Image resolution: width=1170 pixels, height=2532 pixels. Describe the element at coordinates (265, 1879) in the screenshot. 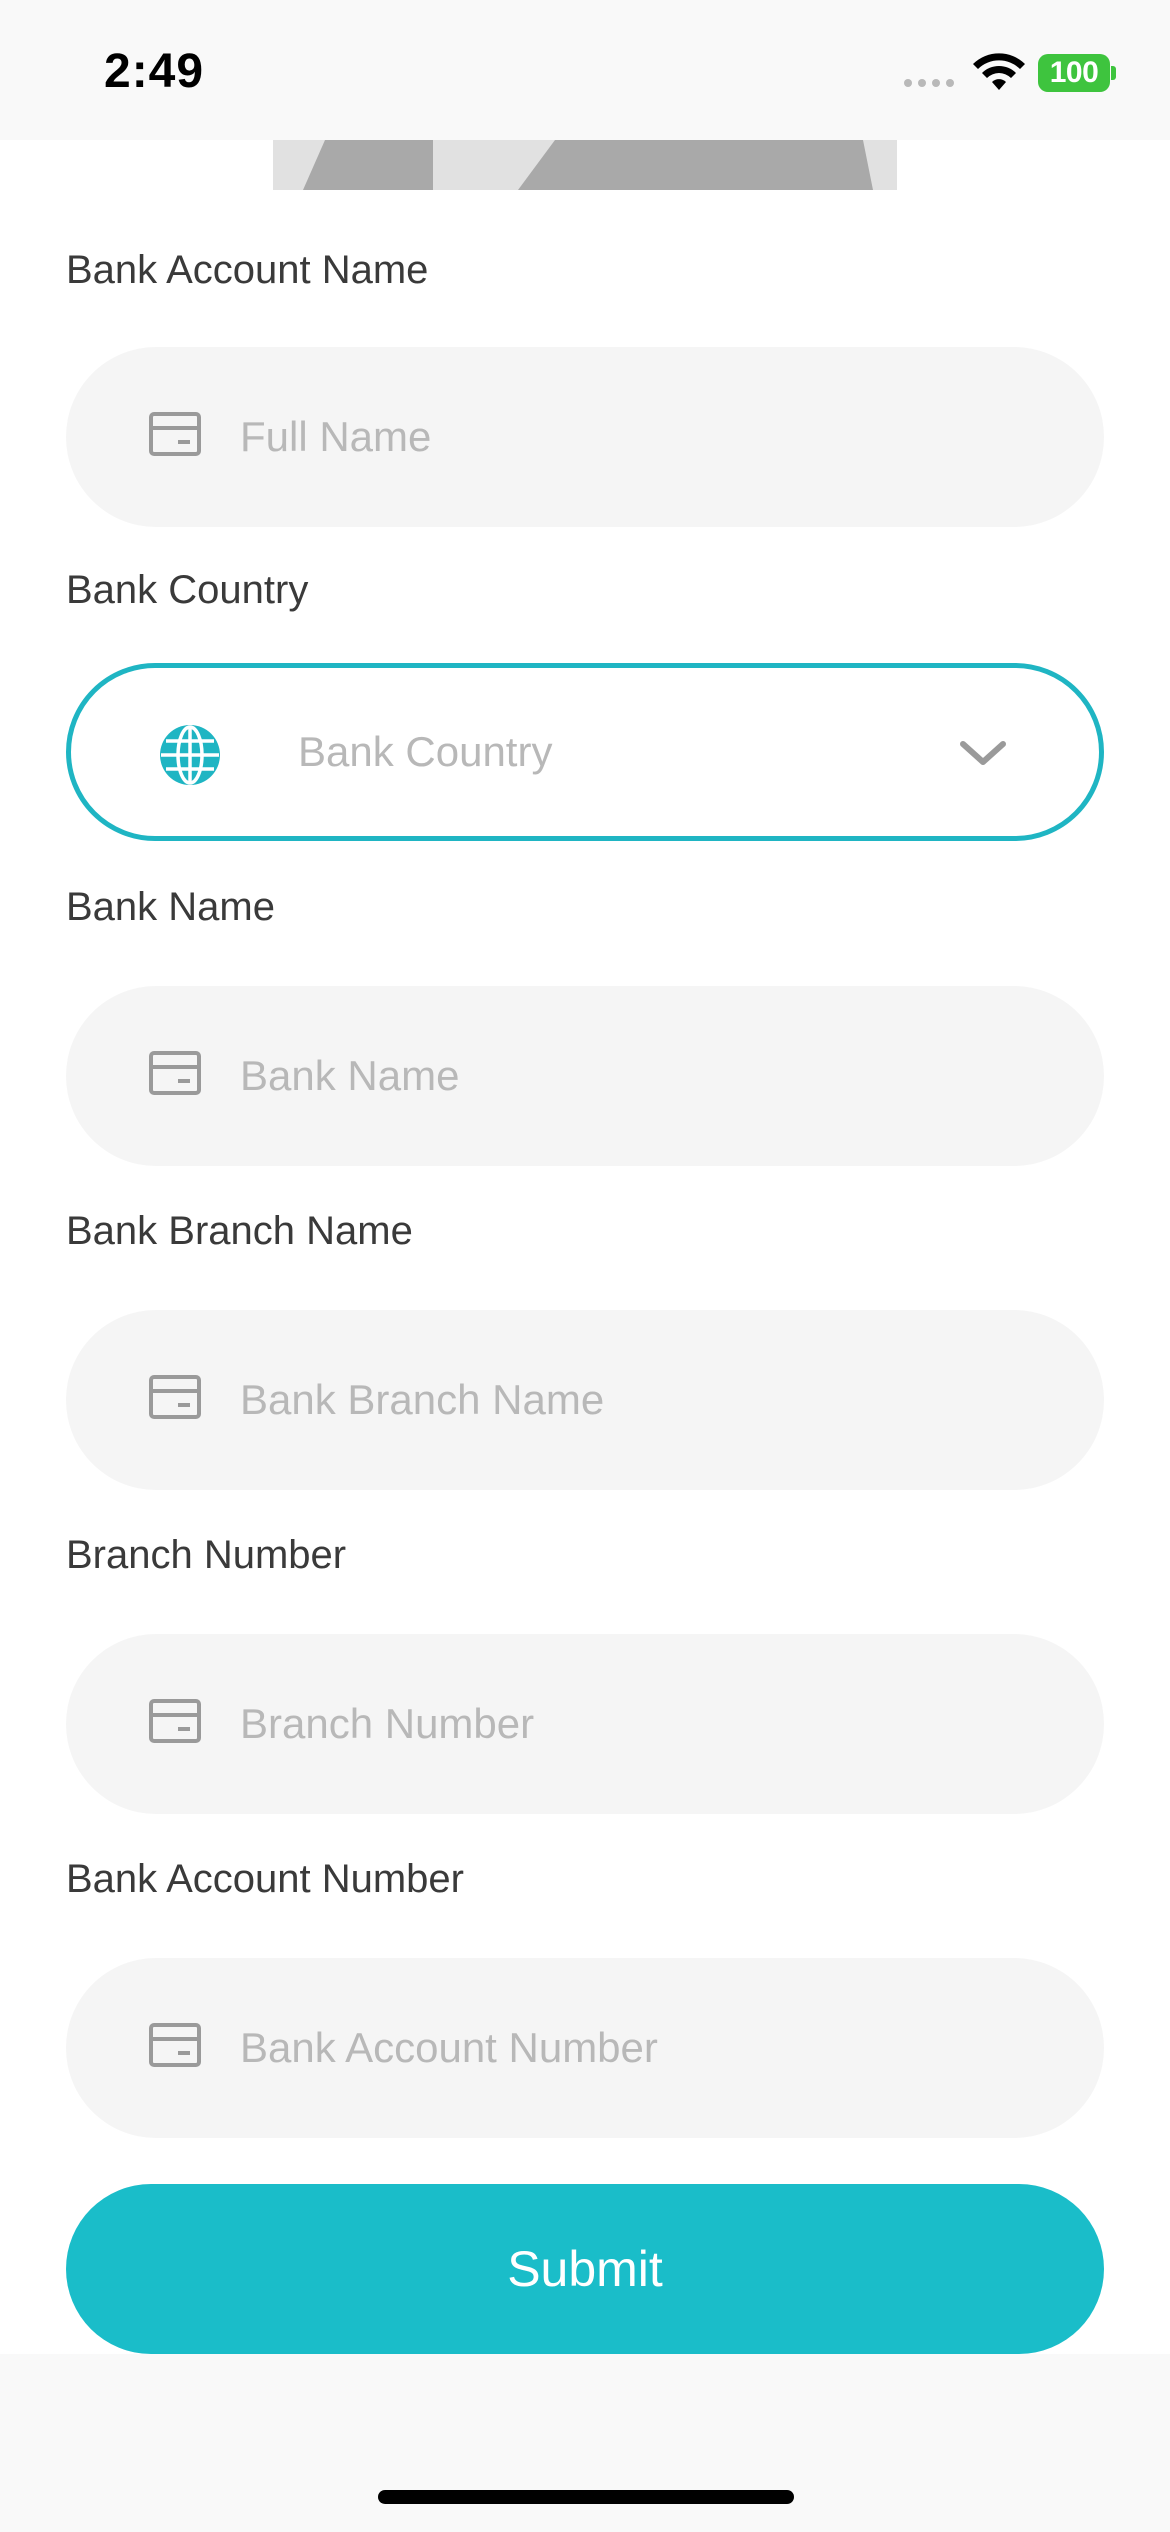

I see `bank-account-number-label: Bank Account Number` at that location.